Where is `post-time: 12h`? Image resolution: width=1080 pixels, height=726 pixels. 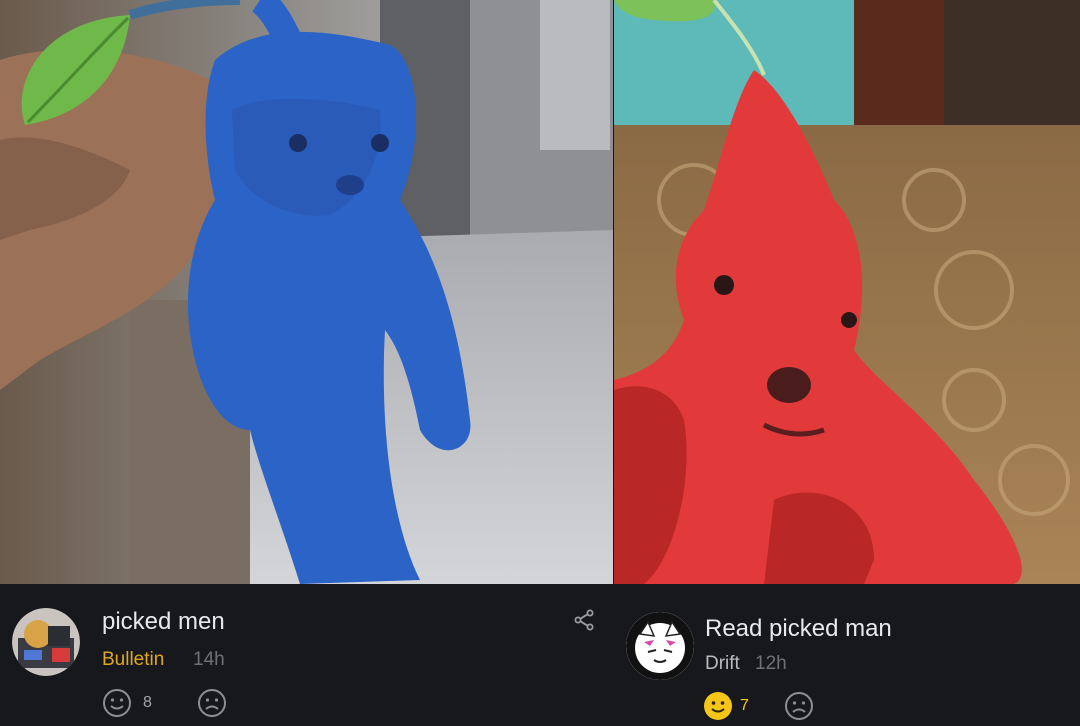 post-time: 12h is located at coordinates (771, 663).